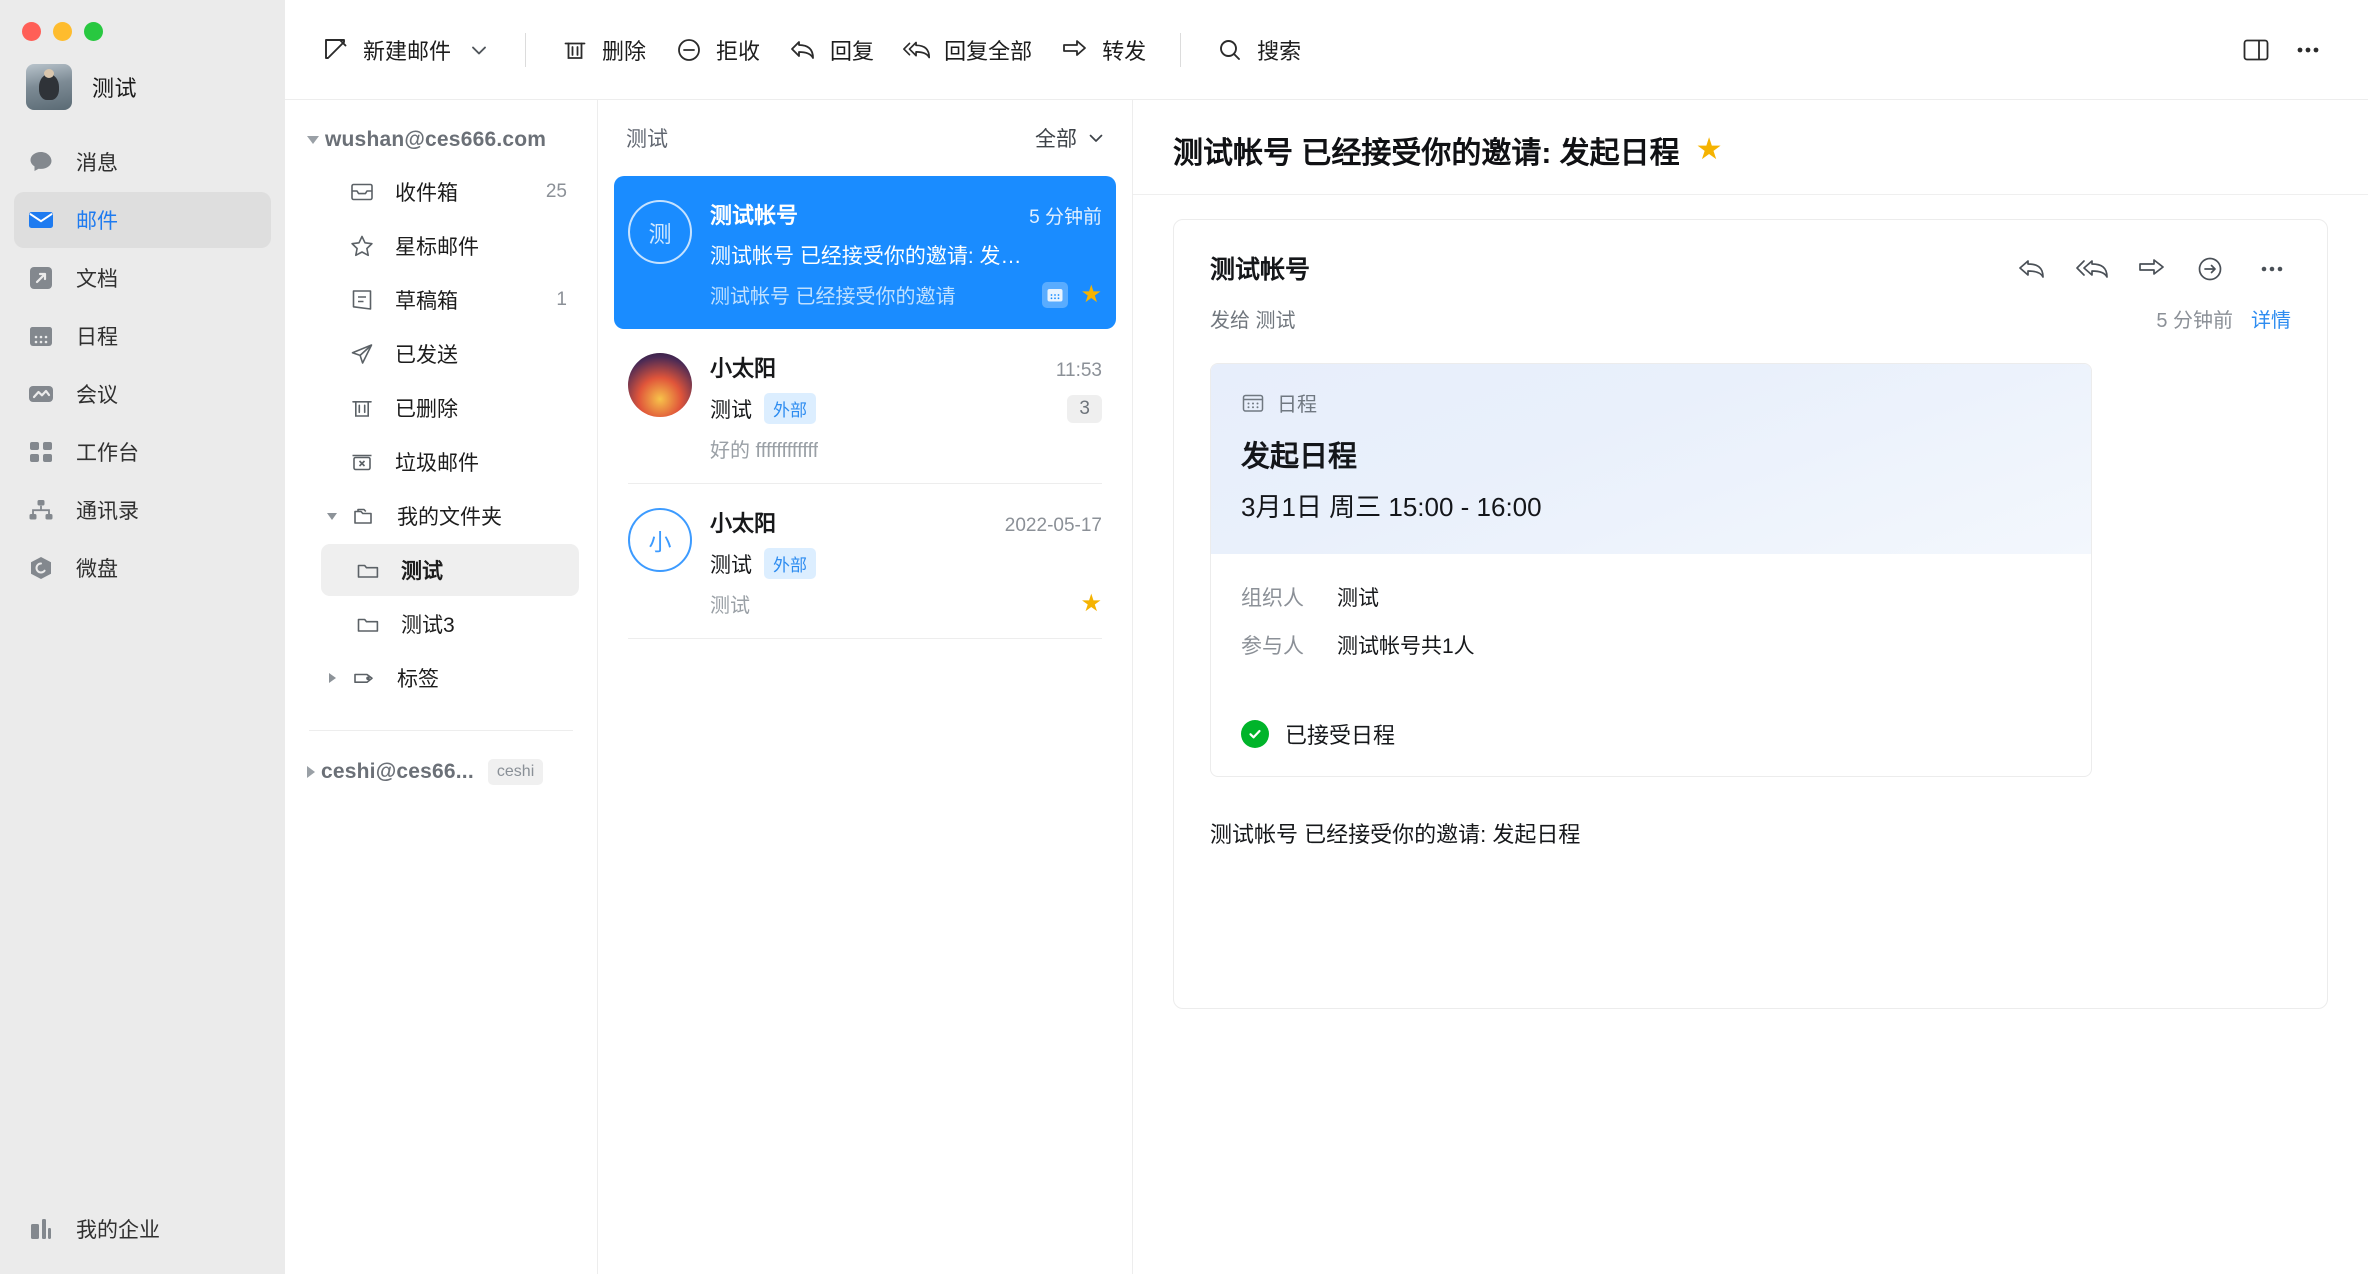 Image resolution: width=2368 pixels, height=1274 pixels. Describe the element at coordinates (41, 278) in the screenshot. I see `doc-icon` at that location.